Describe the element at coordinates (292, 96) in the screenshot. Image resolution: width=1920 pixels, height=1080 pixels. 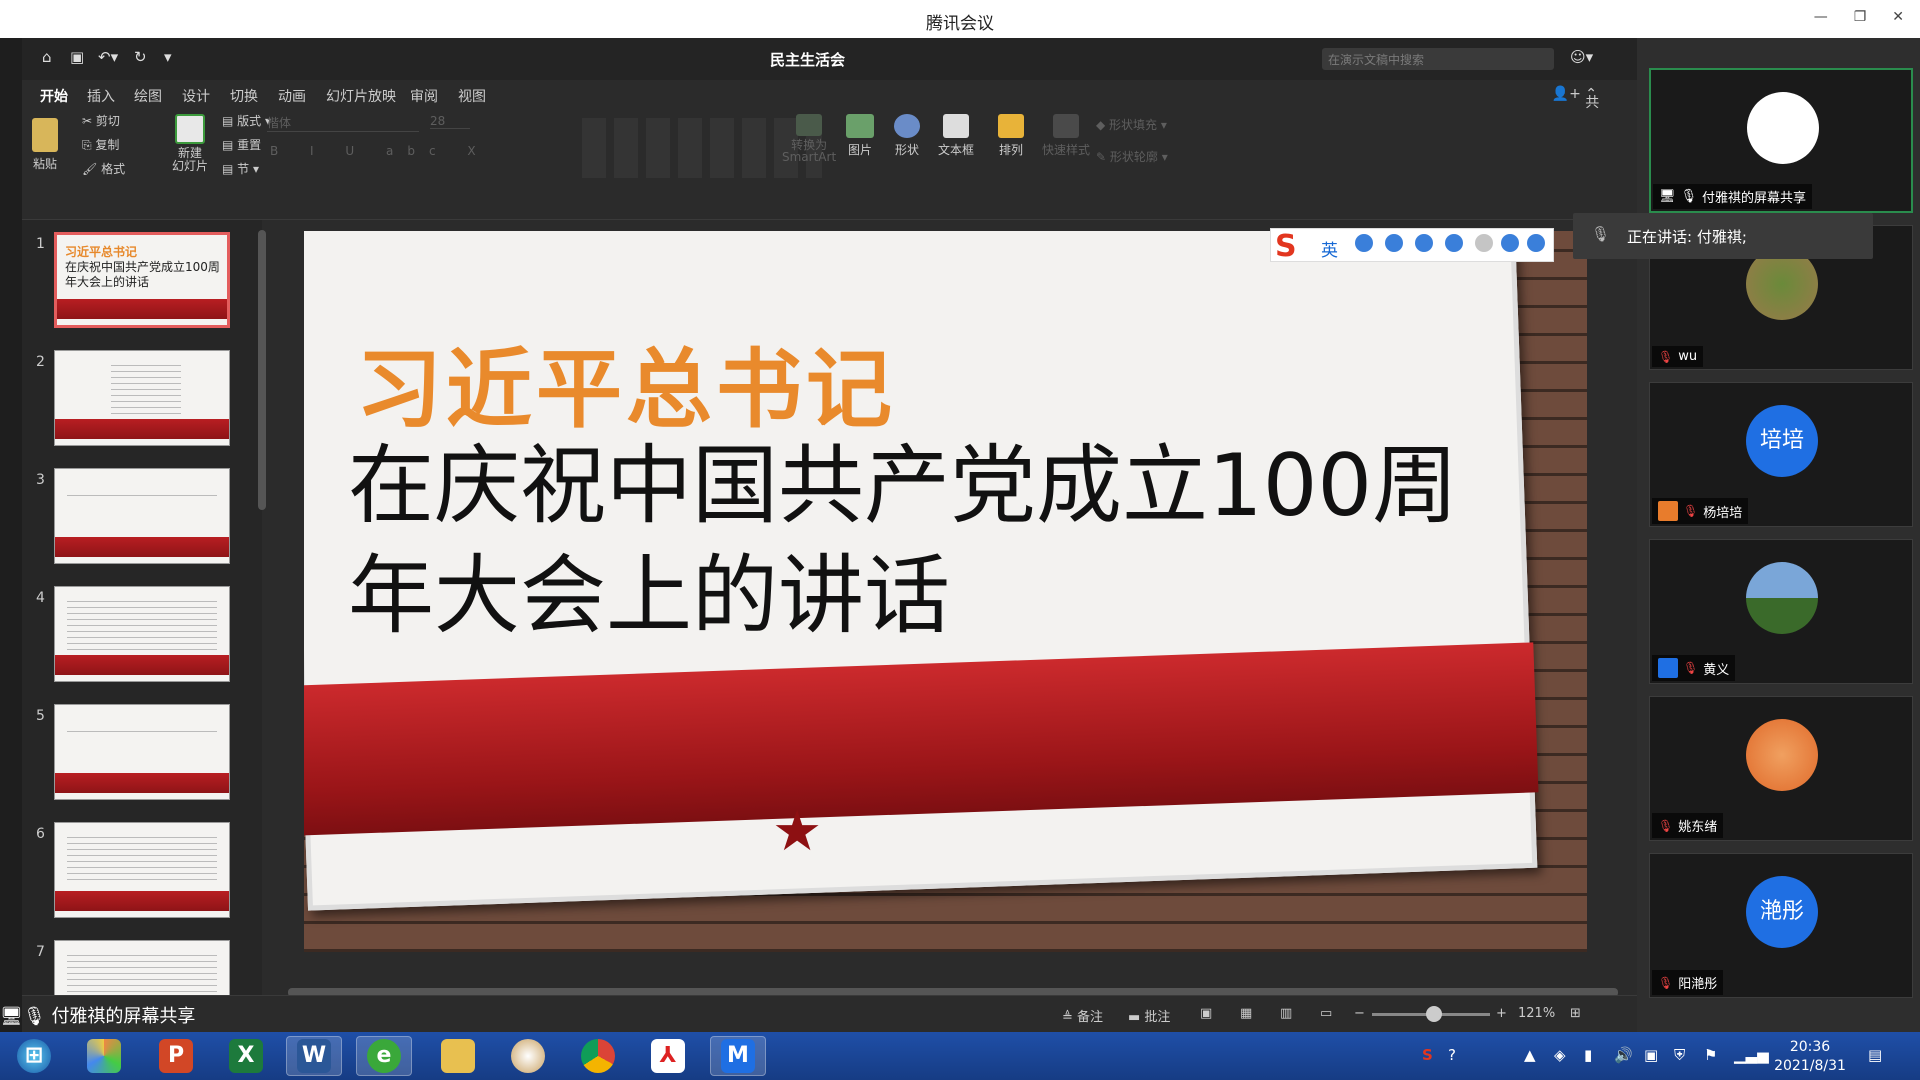
I see `tab-animations: 动画` at that location.